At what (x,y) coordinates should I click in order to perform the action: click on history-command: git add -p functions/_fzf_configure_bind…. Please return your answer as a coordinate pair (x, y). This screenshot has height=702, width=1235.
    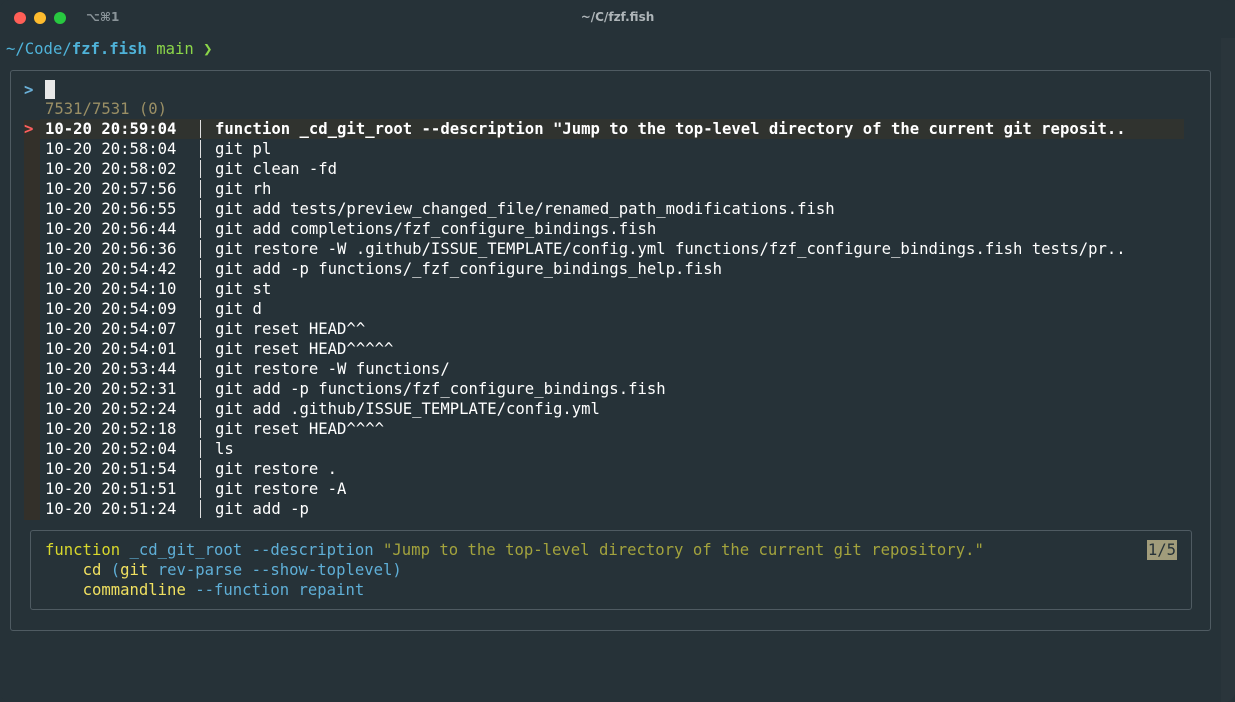
    Looking at the image, I should click on (468, 269).